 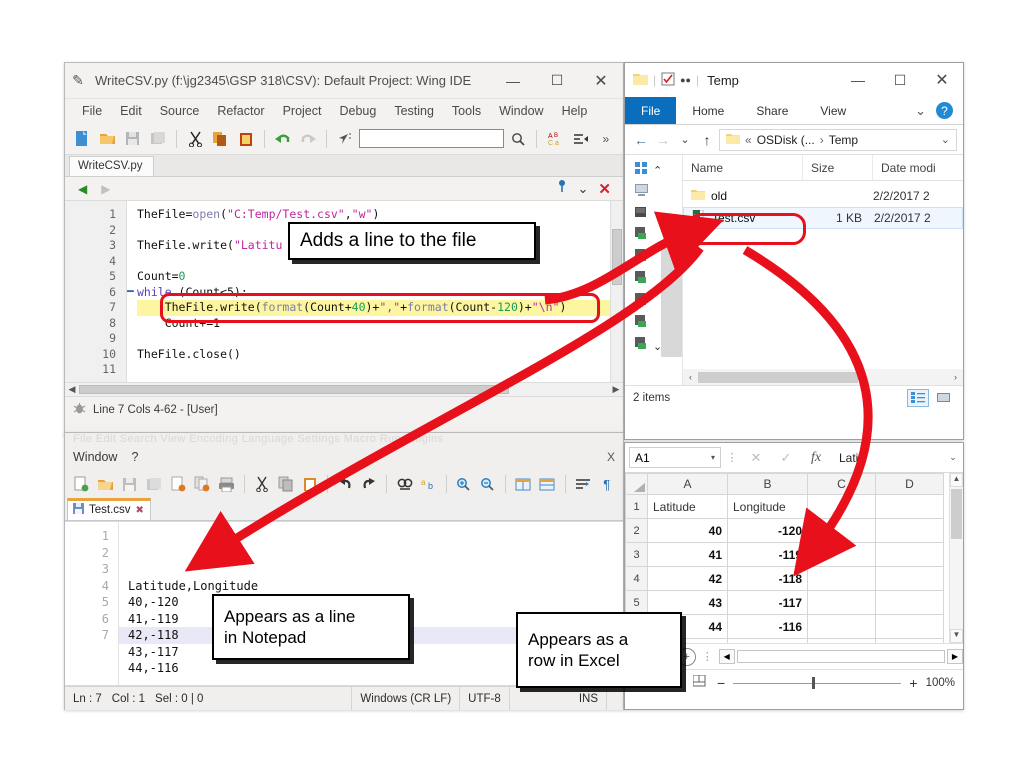 I want to click on zoom-in-button: +, so click(x=913, y=683).